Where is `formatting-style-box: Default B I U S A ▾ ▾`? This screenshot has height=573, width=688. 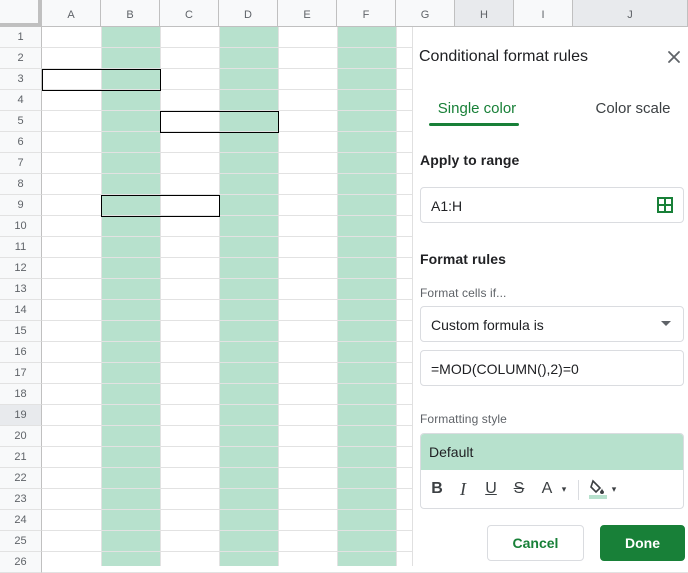 formatting-style-box: Default B I U S A ▾ ▾ is located at coordinates (552, 471).